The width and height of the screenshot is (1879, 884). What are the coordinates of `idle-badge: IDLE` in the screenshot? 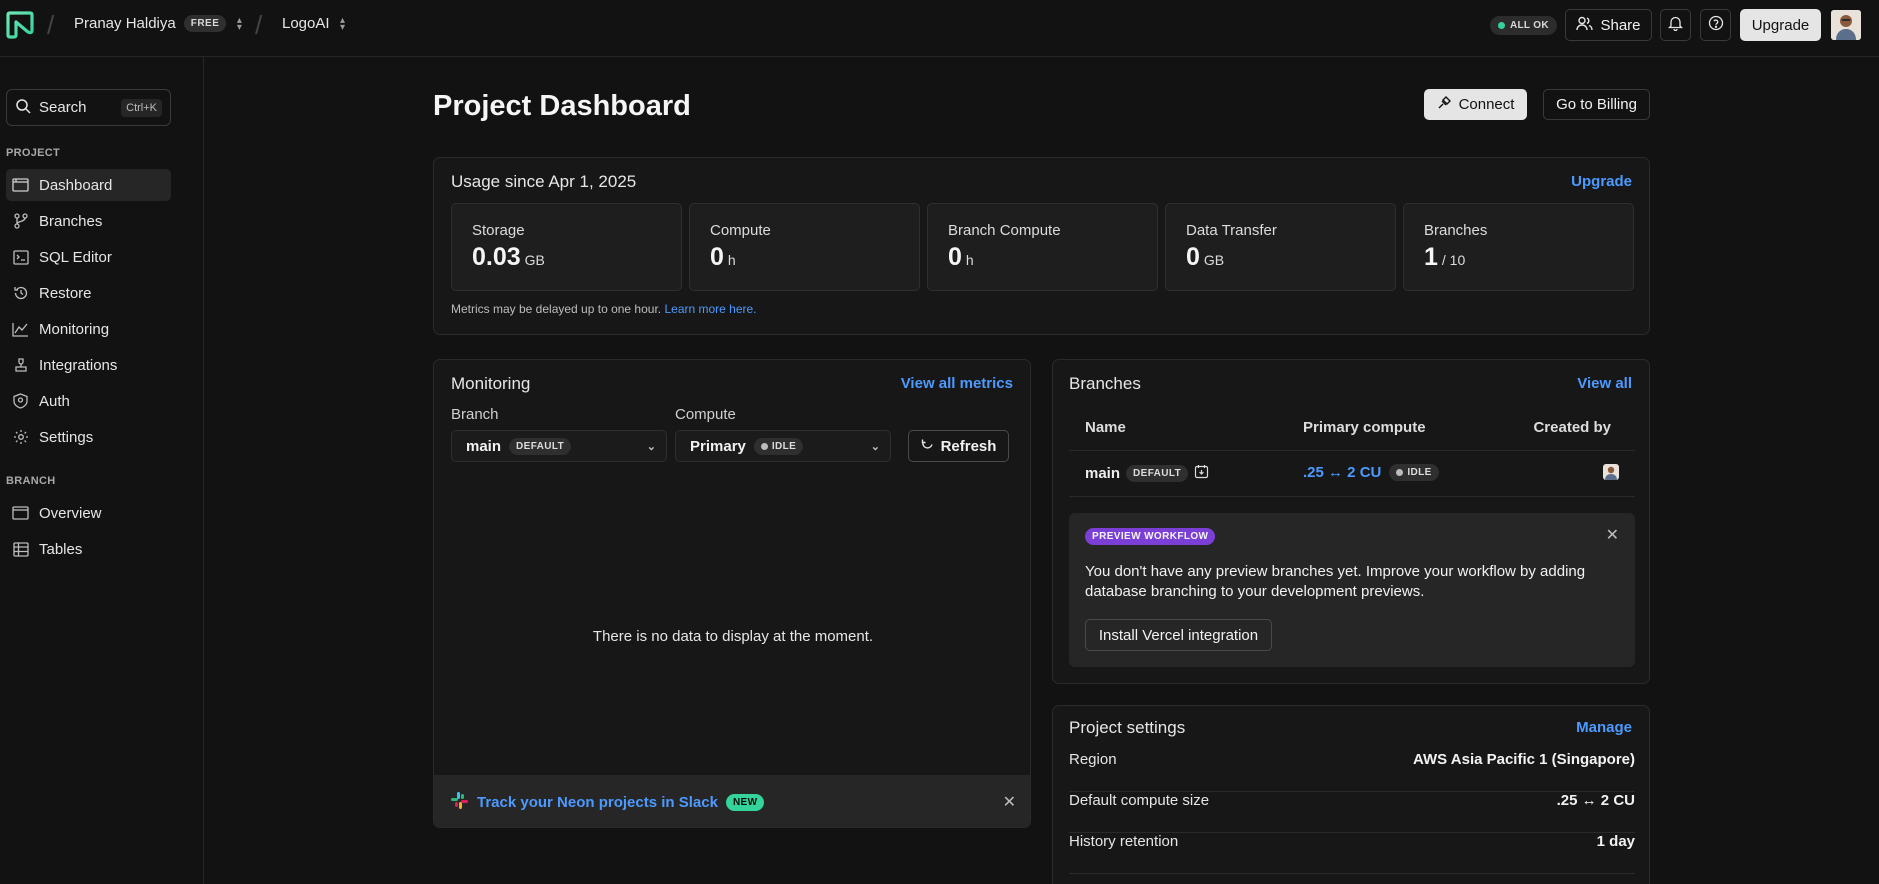 It's located at (778, 446).